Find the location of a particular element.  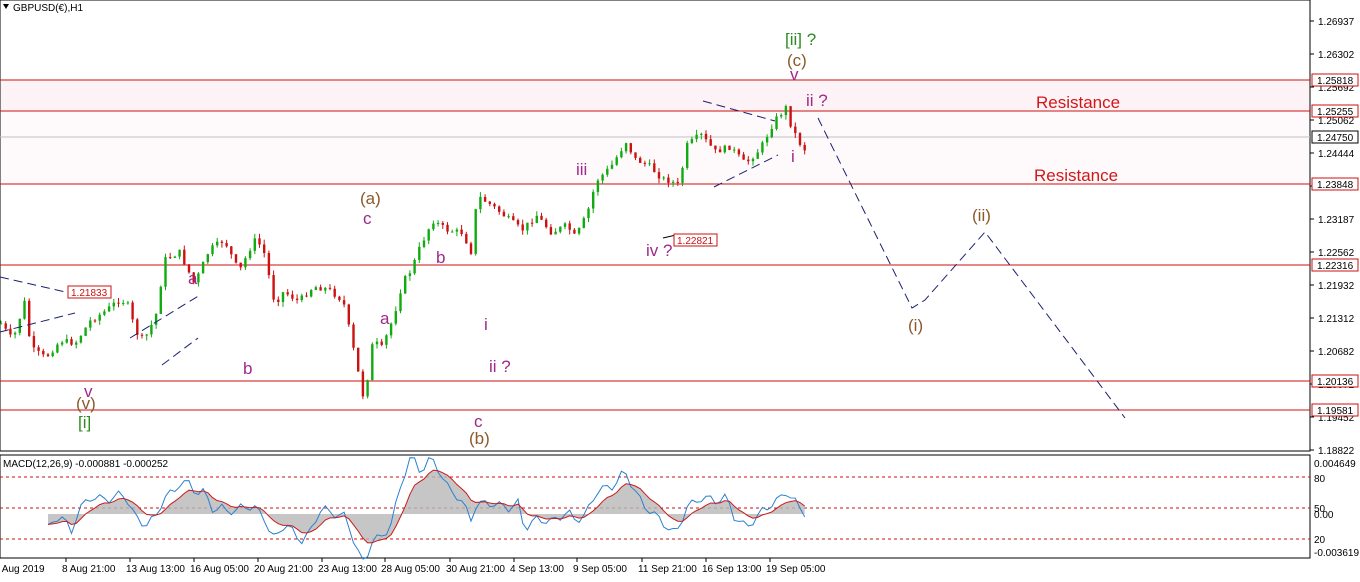

macd-tick-label: 0.00 is located at coordinates (1324, 515).